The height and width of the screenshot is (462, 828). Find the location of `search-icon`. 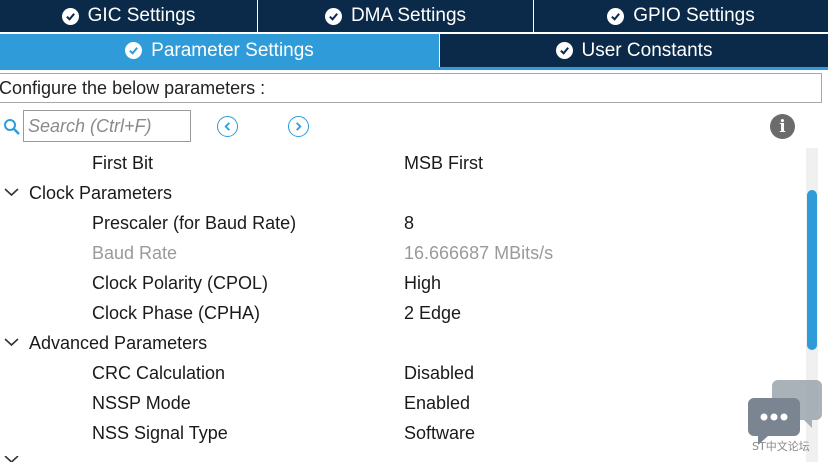

search-icon is located at coordinates (12, 127).